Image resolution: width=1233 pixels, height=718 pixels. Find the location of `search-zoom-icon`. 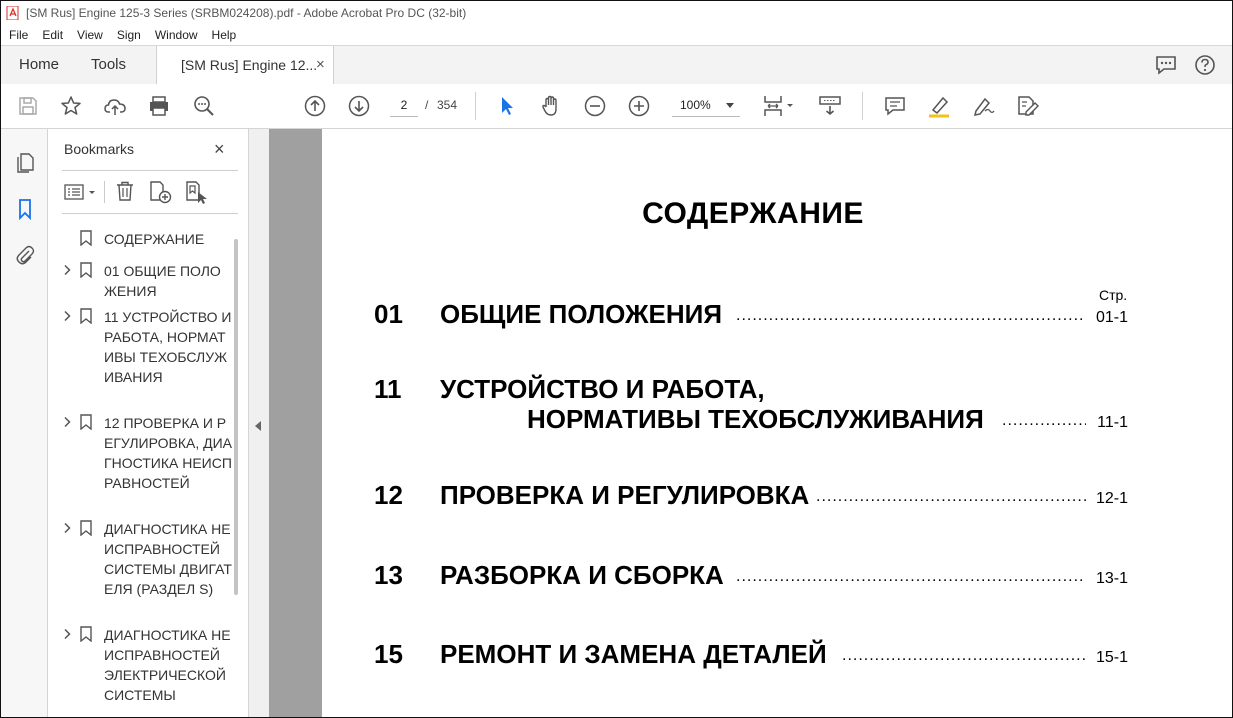

search-zoom-icon is located at coordinates (204, 106).